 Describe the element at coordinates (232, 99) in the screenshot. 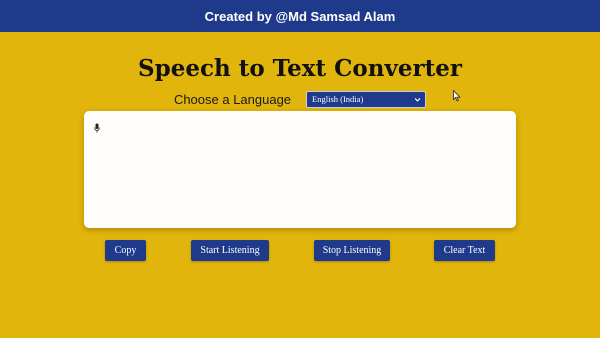

I see `language-label: Choose a Language` at that location.